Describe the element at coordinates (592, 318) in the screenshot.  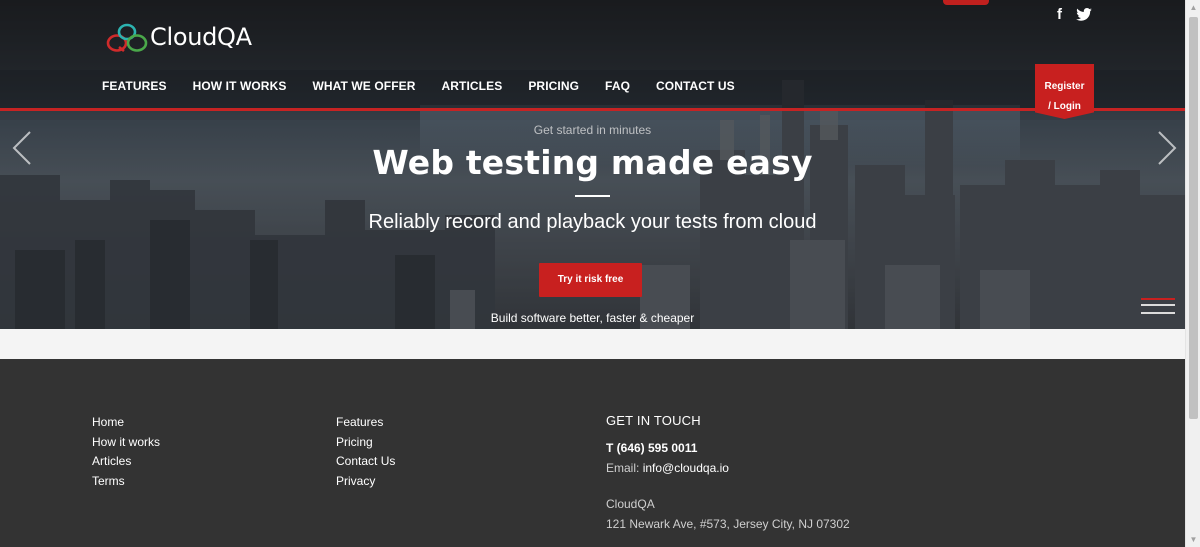
I see `hero-subtitle: Build software better, faster & cheaper` at that location.